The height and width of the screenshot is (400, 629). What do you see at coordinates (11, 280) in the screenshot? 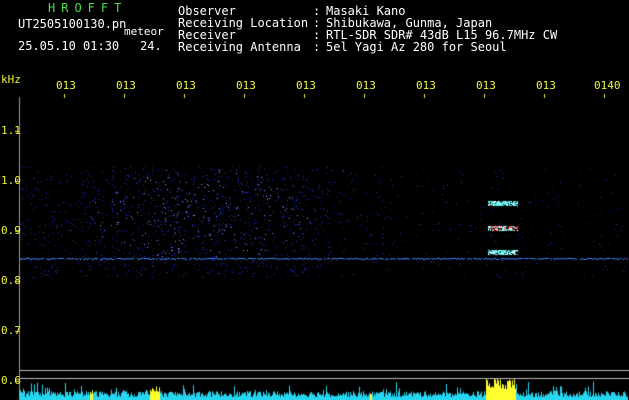
I see `y-tick-label: 0.8` at bounding box center [11, 280].